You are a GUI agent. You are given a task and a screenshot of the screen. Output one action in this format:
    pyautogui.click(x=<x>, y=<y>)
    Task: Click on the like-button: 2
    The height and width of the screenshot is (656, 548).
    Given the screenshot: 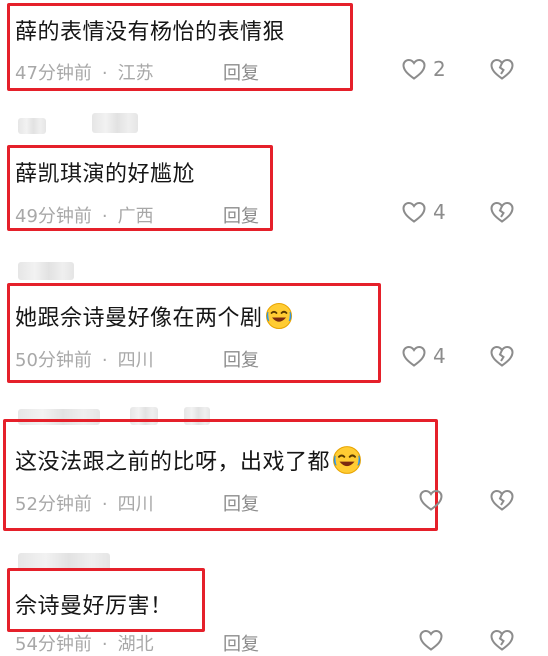 What is the action you would take?
    pyautogui.click(x=423, y=69)
    